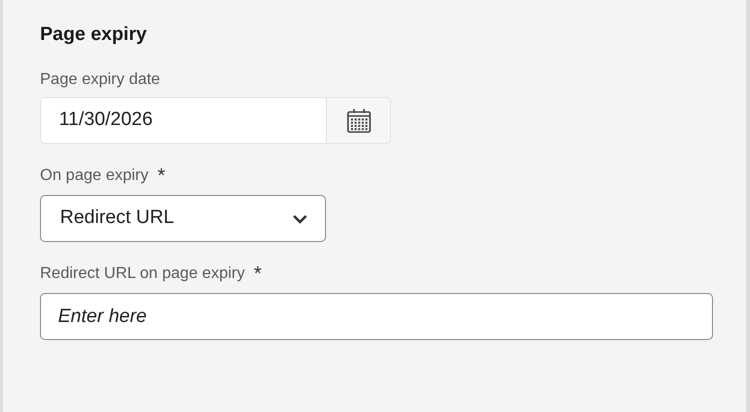 This screenshot has width=750, height=412. Describe the element at coordinates (100, 80) in the screenshot. I see `field-label: Page expiry date` at that location.